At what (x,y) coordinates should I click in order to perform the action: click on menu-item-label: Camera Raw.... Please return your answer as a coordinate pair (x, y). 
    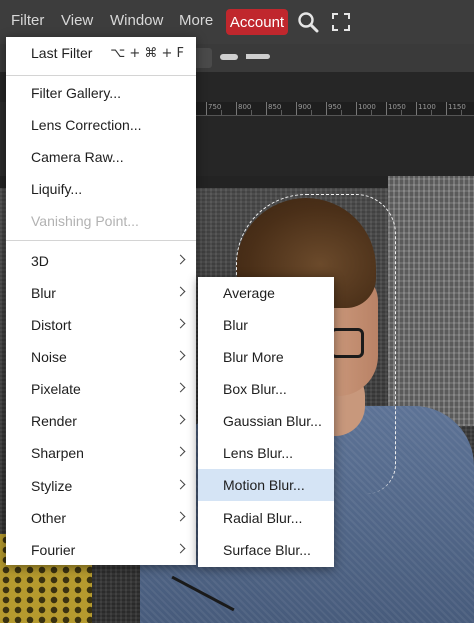
    Looking at the image, I should click on (77, 157).